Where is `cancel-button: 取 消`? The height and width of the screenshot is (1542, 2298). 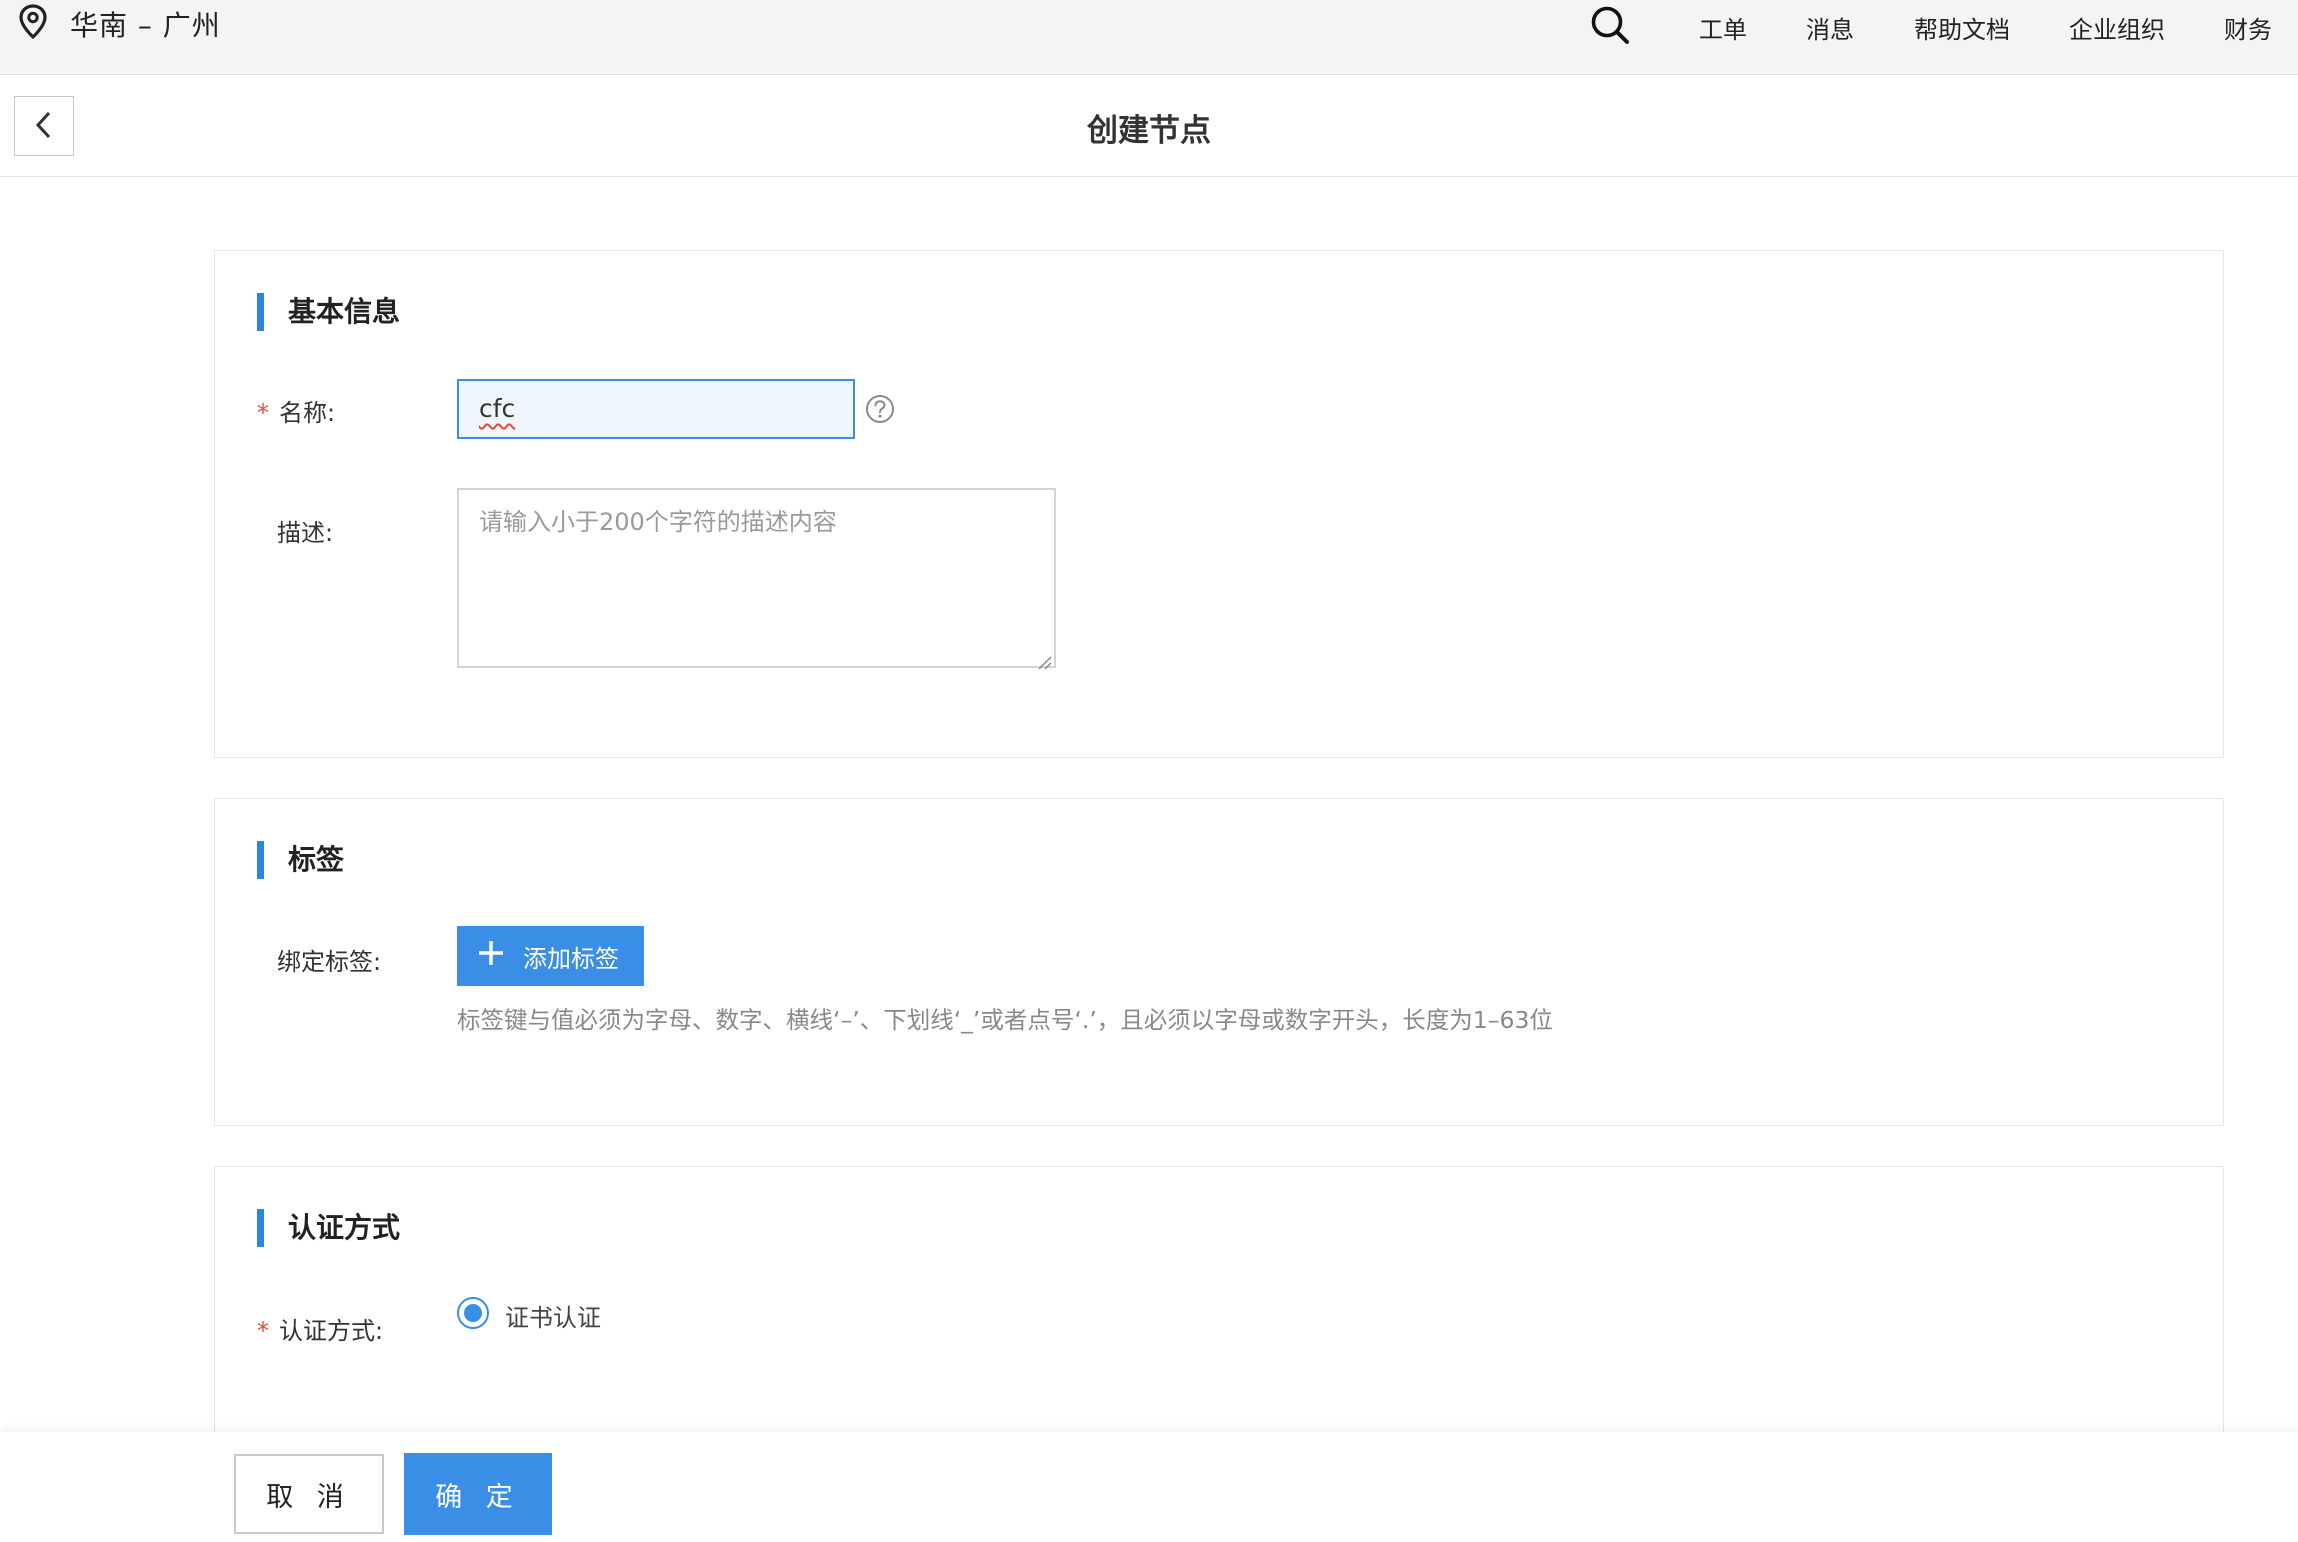 cancel-button: 取 消 is located at coordinates (309, 1494).